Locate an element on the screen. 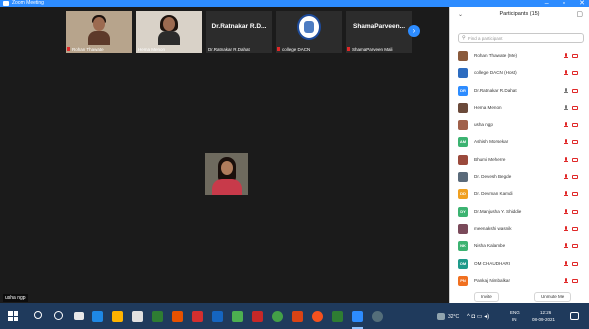  weather-temp: 32°C is located at coordinates (453, 317).